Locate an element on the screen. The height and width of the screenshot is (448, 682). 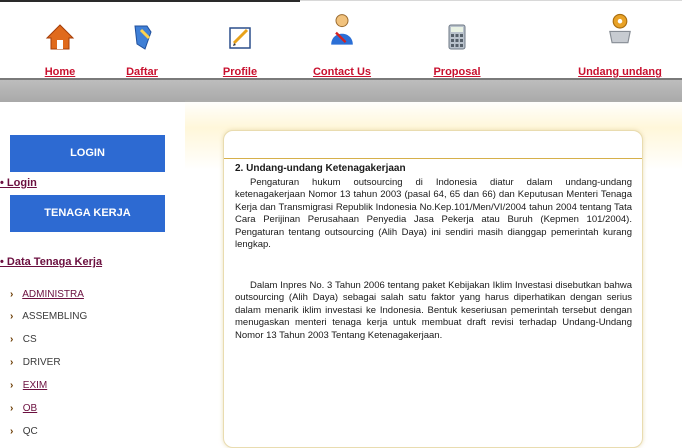
nav-contact-us: Contact Us is located at coordinates (342, 40).